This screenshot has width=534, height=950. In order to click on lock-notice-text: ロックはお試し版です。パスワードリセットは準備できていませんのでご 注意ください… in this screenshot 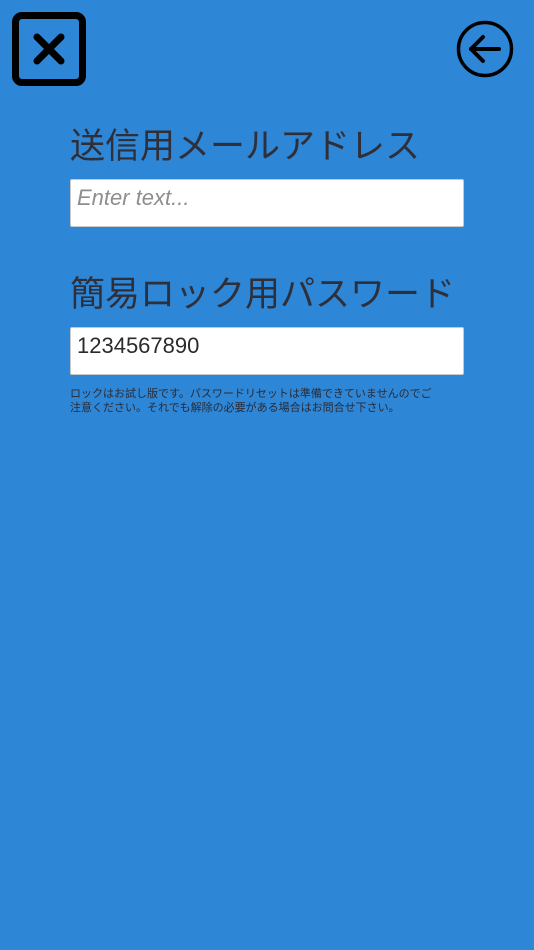, I will do `click(251, 400)`.